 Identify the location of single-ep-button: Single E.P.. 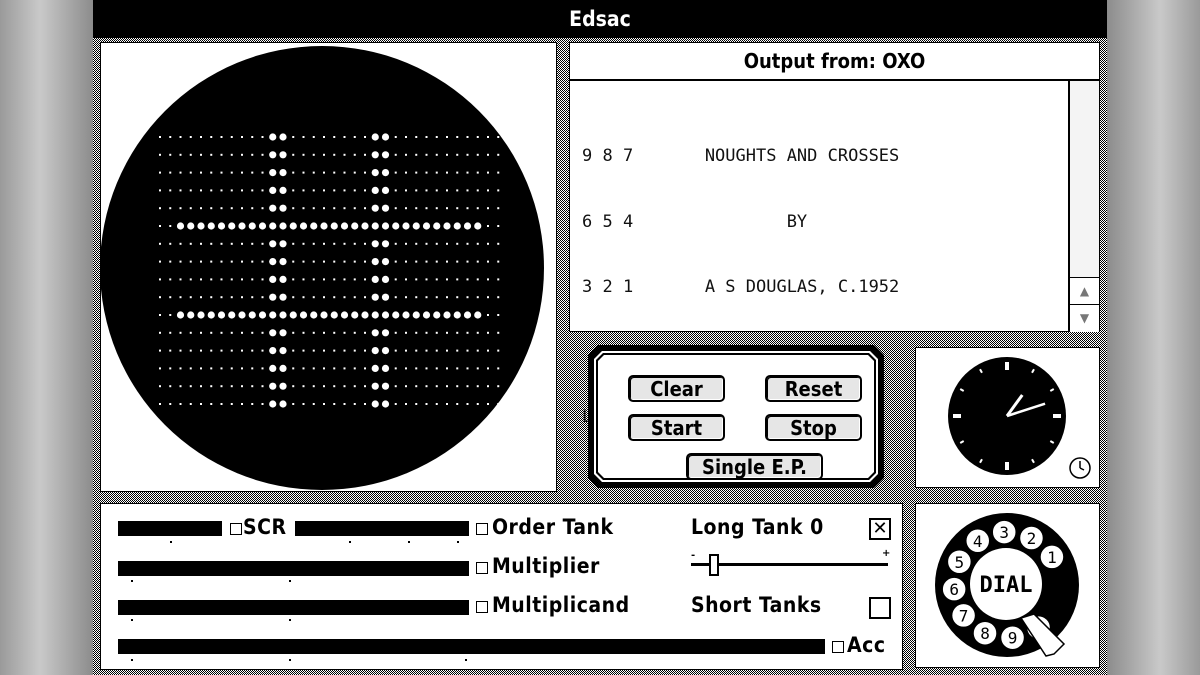
(754, 465).